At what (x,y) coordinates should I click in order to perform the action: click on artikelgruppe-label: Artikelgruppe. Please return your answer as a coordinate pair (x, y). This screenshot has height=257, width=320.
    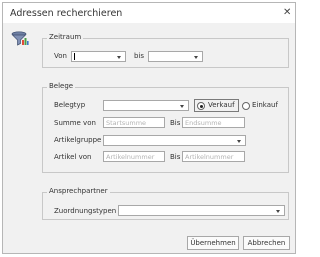
    Looking at the image, I should click on (78, 140).